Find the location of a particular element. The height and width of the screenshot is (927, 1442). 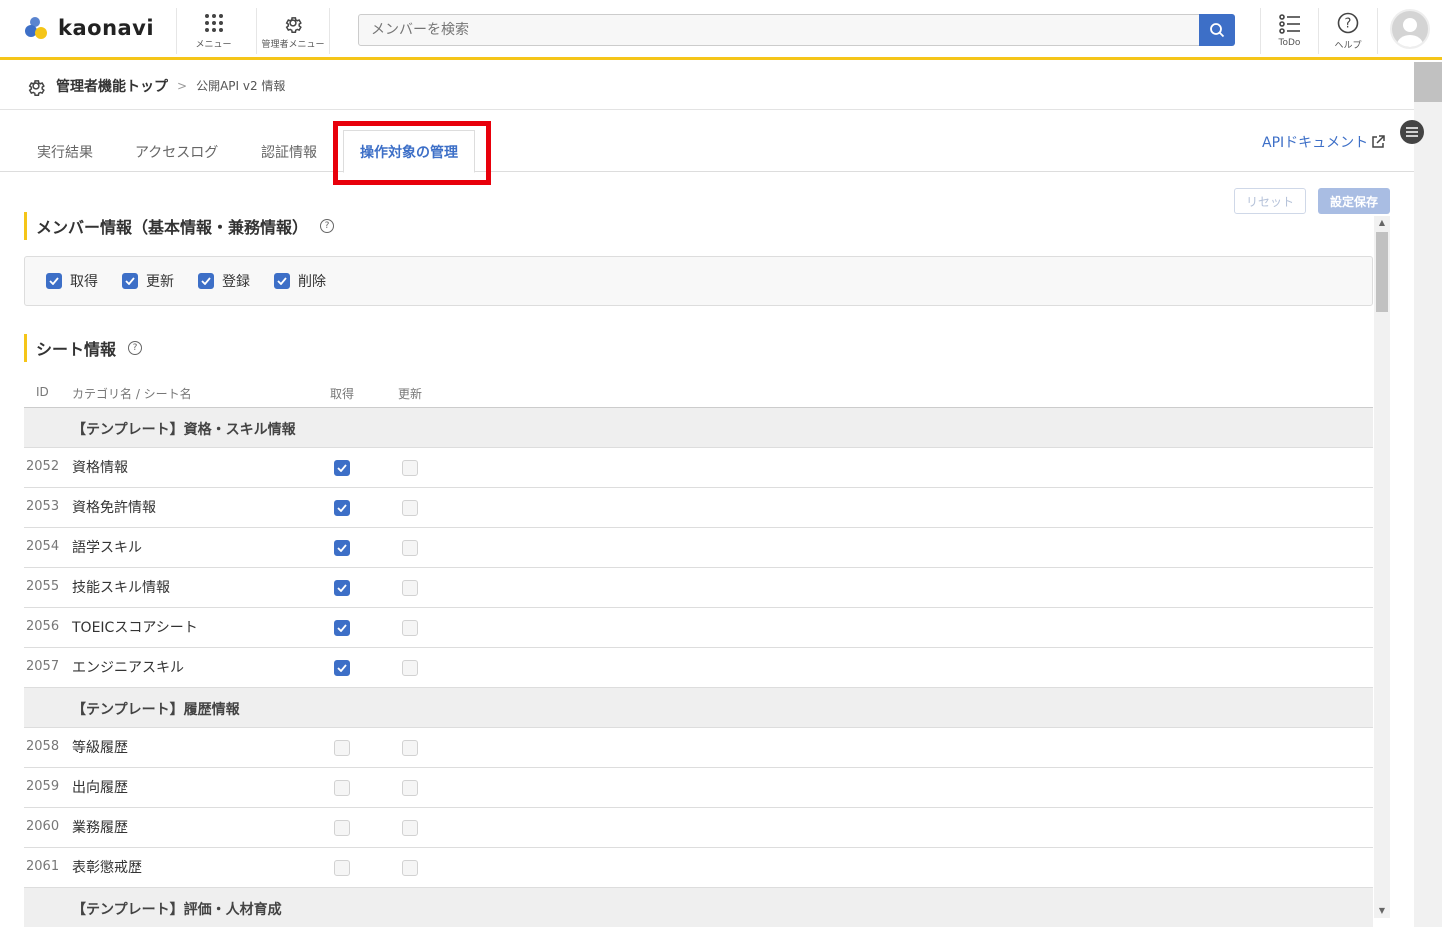

sheet-id: 2053 is located at coordinates (43, 506).